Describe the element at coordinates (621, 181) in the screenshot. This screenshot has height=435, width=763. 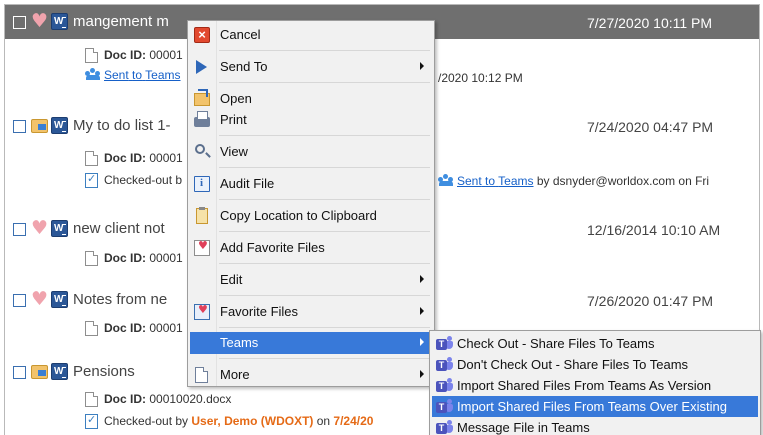
I see `shared-by-text: by dsnyder@worldox.com on Fri` at that location.